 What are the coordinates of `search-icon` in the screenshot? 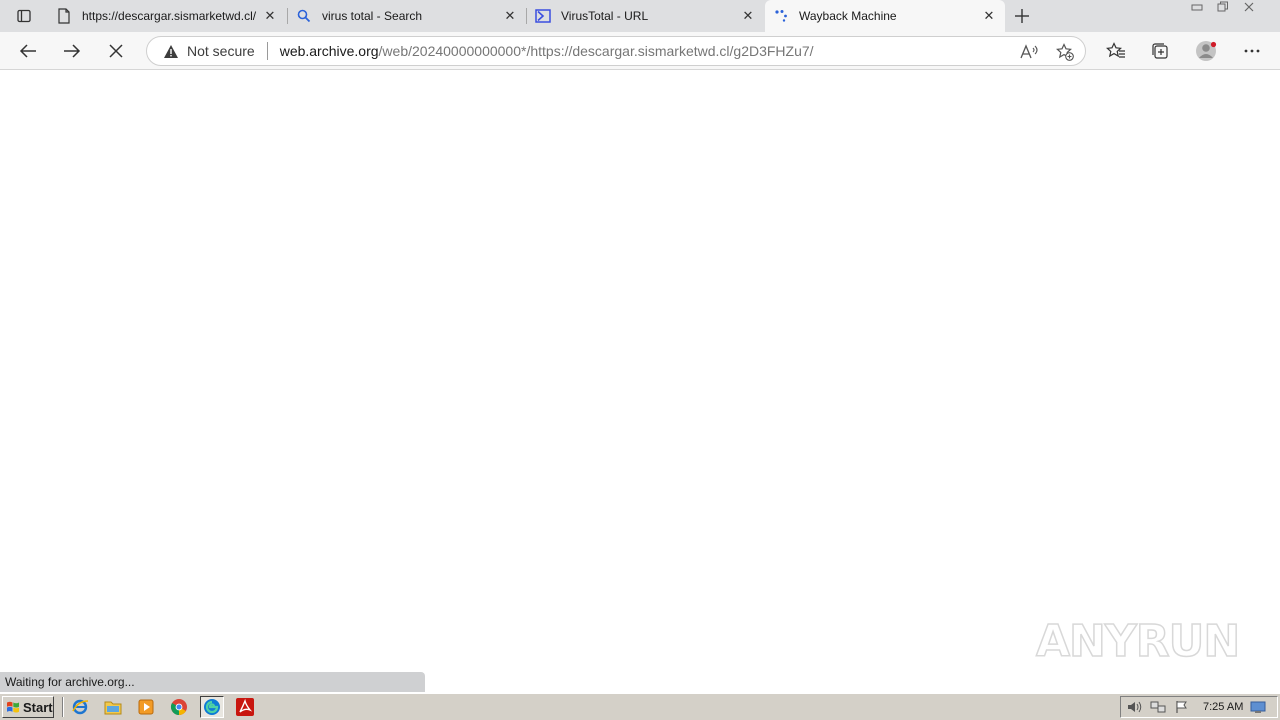 It's located at (304, 16).